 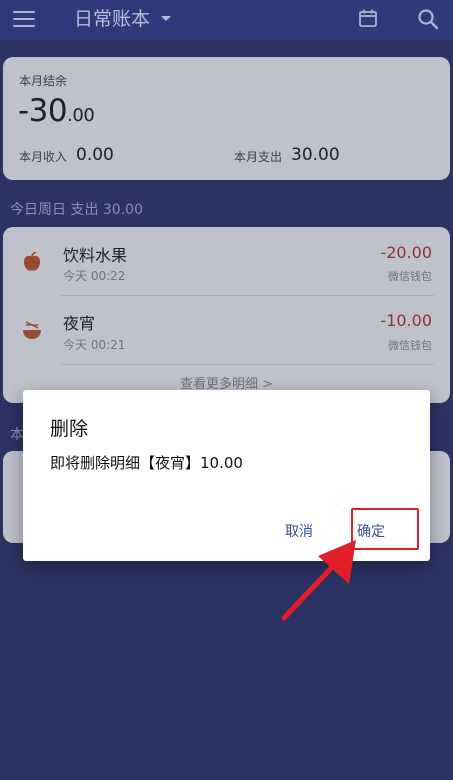 What do you see at coordinates (17, 435) in the screenshot?
I see `month-section-header: 本` at bounding box center [17, 435].